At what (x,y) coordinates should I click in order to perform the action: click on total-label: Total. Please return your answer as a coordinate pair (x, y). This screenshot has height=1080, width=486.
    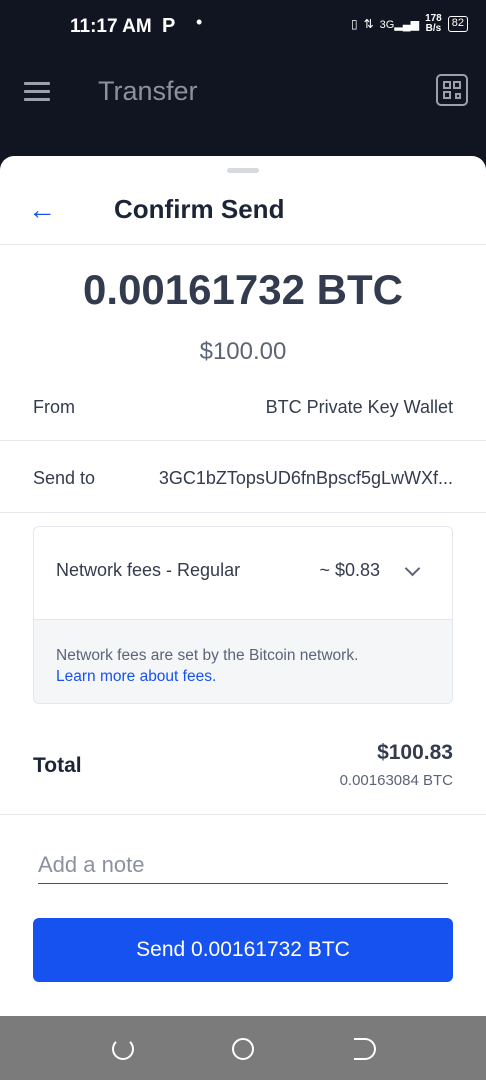
    Looking at the image, I should click on (57, 765).